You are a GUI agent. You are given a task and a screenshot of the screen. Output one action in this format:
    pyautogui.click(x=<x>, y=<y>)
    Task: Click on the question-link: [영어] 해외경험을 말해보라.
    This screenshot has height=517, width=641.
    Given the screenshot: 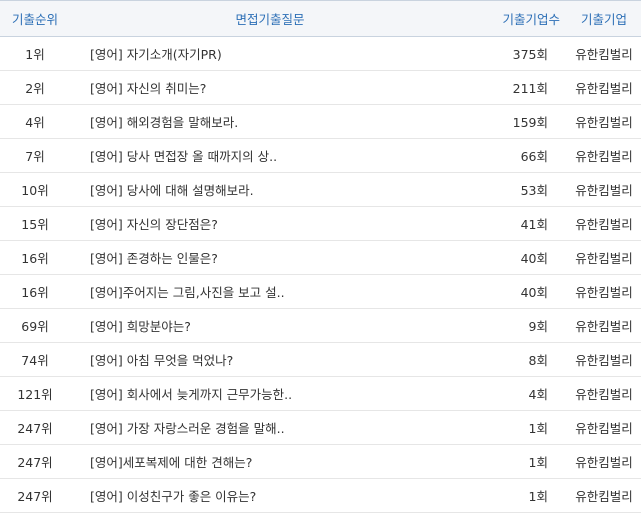 What is the action you would take?
    pyautogui.click(x=164, y=122)
    